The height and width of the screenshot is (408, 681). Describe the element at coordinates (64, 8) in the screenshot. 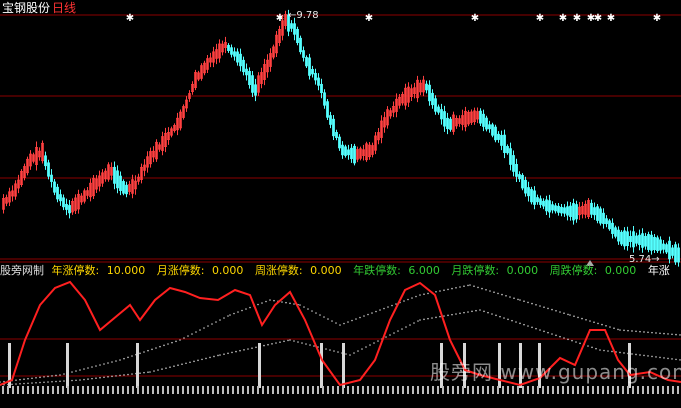

I see `period-label: 日线` at that location.